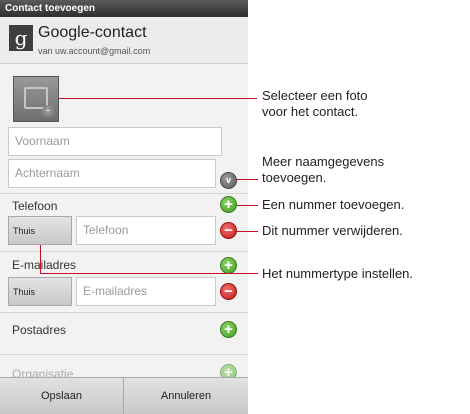  Describe the element at coordinates (315, 95) in the screenshot. I see `callout-photo-line1: Selecteer een foto` at that location.